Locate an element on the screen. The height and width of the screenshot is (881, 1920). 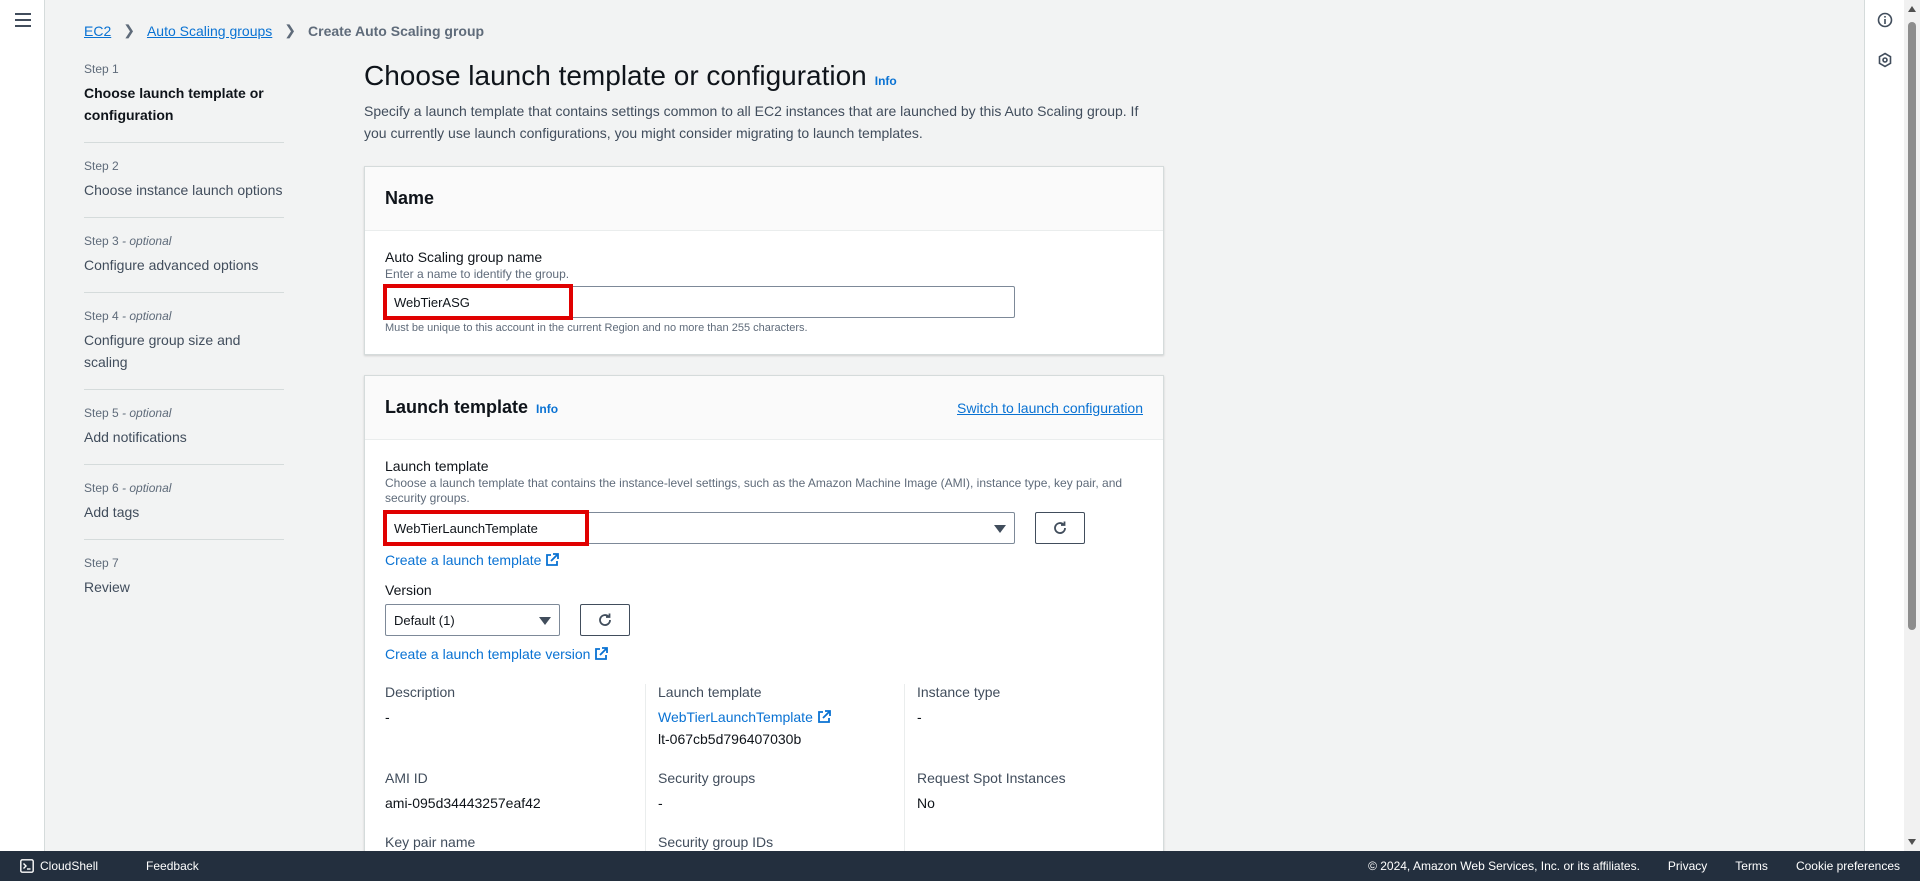
asg-name-input: WebTierASG is located at coordinates (699, 302).